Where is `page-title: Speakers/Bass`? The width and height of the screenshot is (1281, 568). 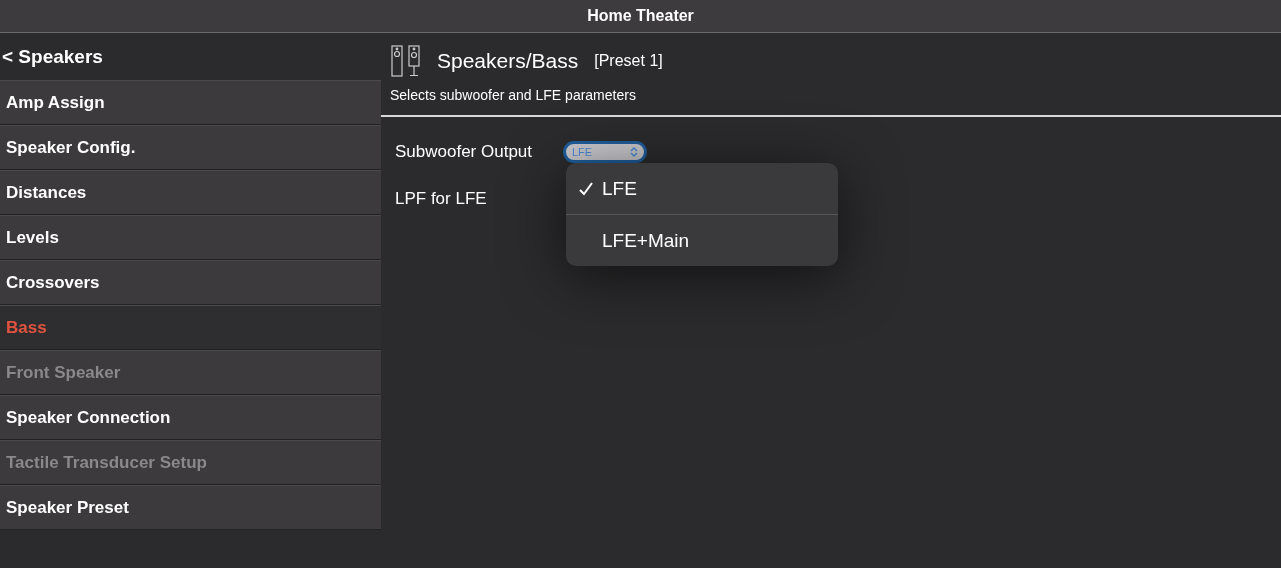
page-title: Speakers/Bass is located at coordinates (508, 61).